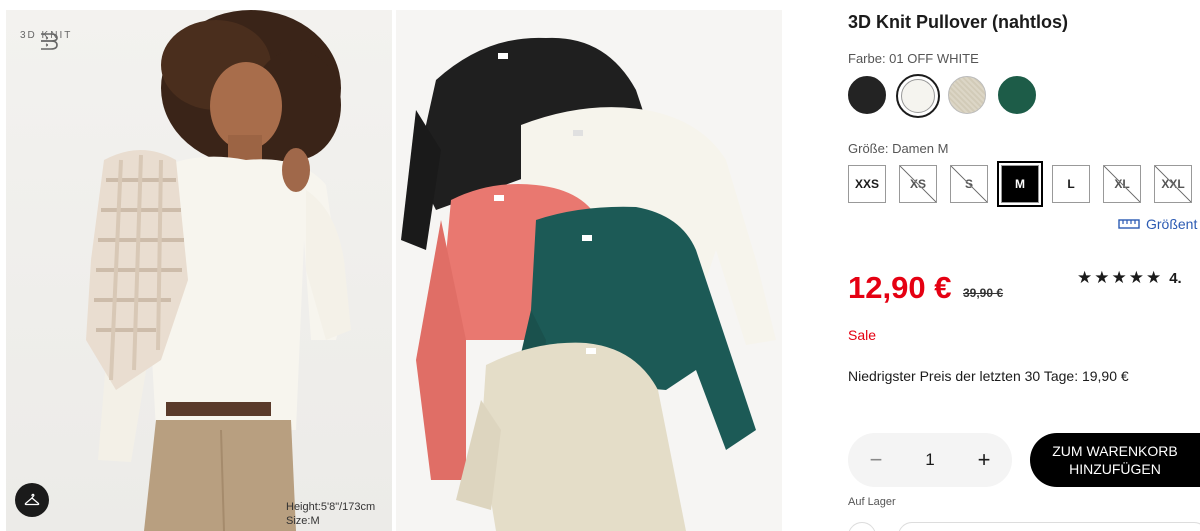 The width and height of the screenshot is (1200, 531). What do you see at coordinates (984, 460) in the screenshot?
I see `quantity-increase-button: +` at bounding box center [984, 460].